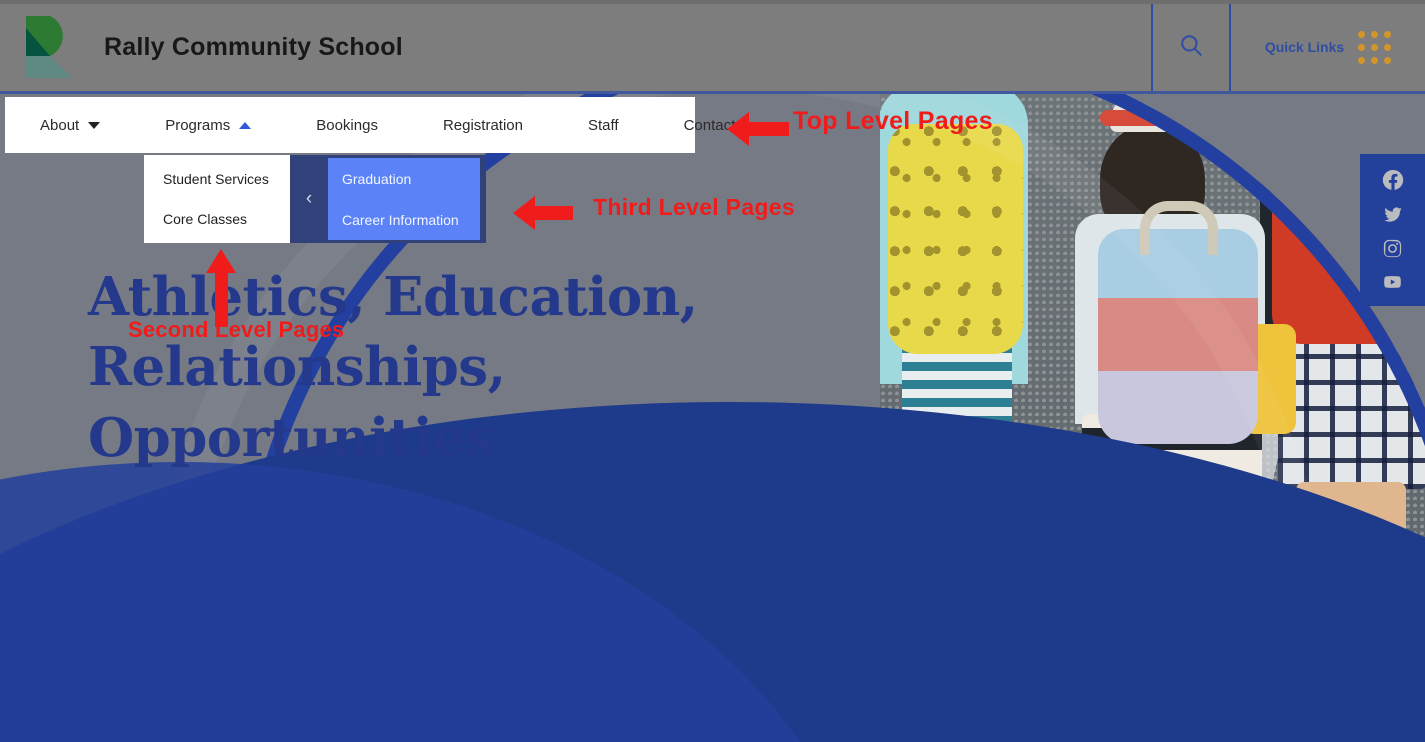 This screenshot has height=742, width=1425. Describe the element at coordinates (1392, 230) in the screenshot. I see `social-links-panel` at that location.